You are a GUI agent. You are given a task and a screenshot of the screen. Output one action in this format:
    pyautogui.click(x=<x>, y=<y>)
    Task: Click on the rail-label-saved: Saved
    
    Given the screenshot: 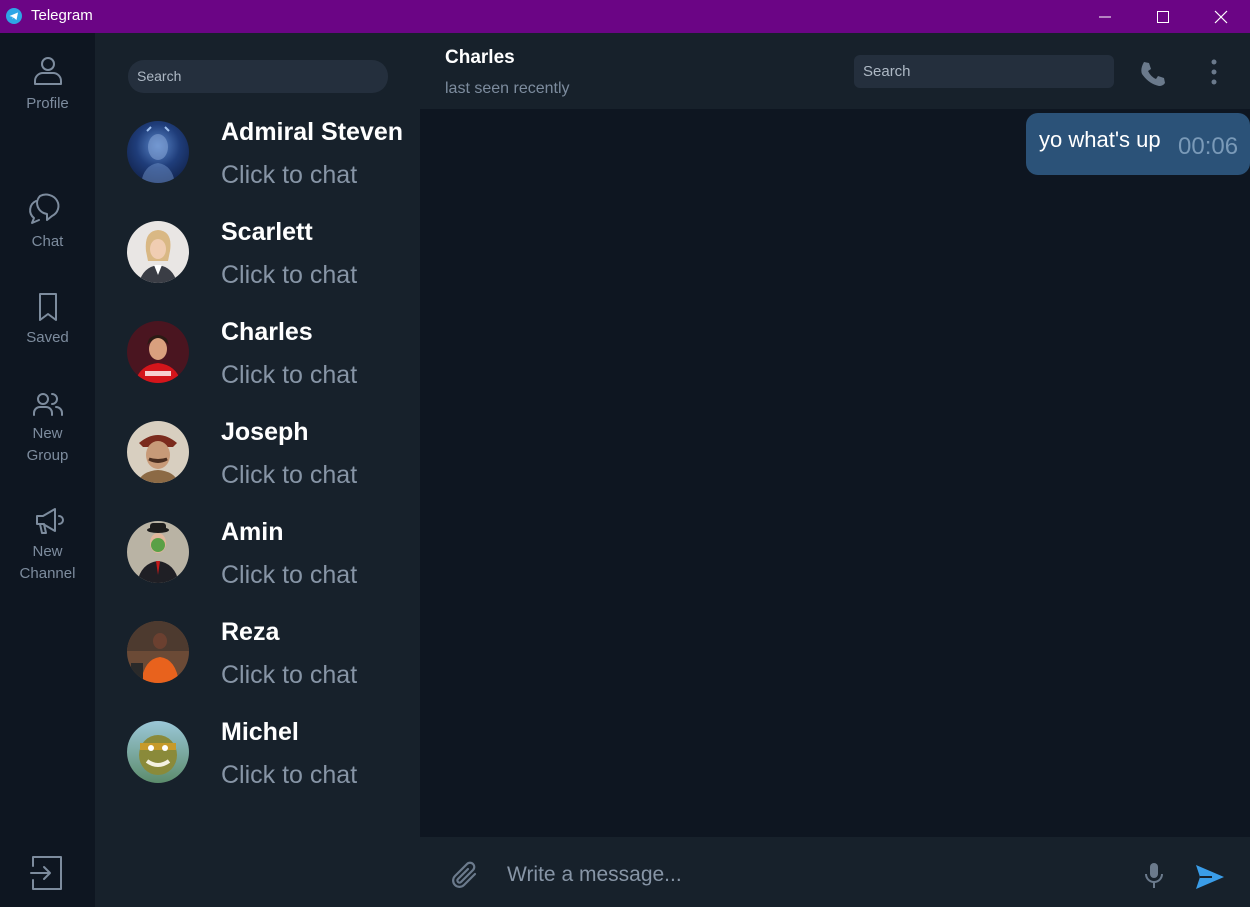 What is the action you would take?
    pyautogui.click(x=47, y=337)
    